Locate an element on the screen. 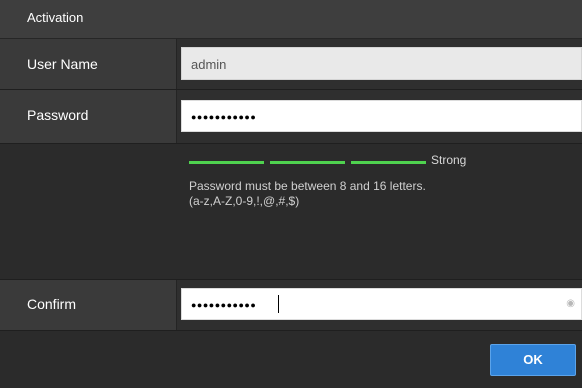  eye-icon: ◉ is located at coordinates (570, 303).